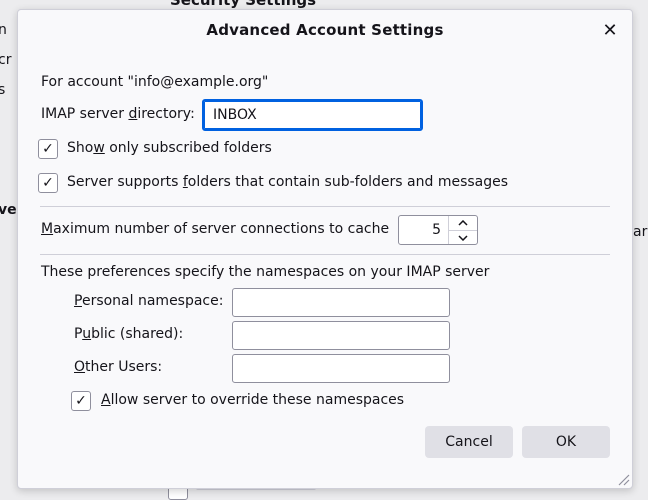 Image resolution: width=648 pixels, height=500 pixels. I want to click on imap-directory-input, so click(312, 115).